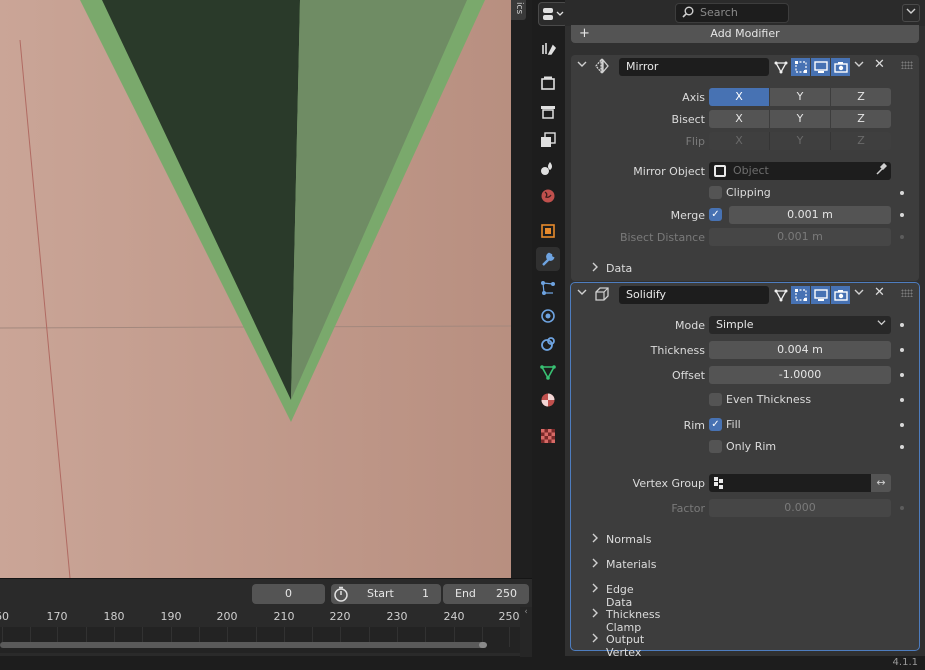 The height and width of the screenshot is (670, 925). I want to click on factor-row: Factor 0.000, so click(745, 509).